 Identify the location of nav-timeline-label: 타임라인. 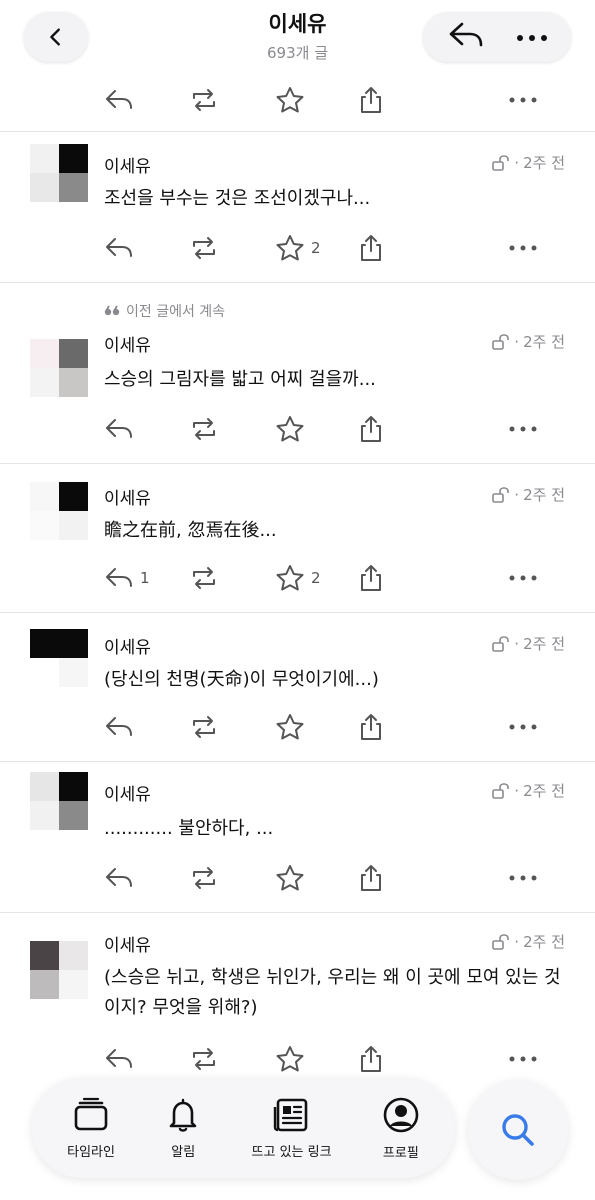
(91, 1152).